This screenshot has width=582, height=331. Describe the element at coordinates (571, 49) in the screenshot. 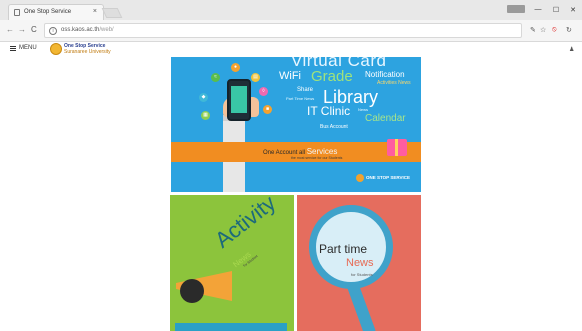

I see `user-icon: ♟` at that location.